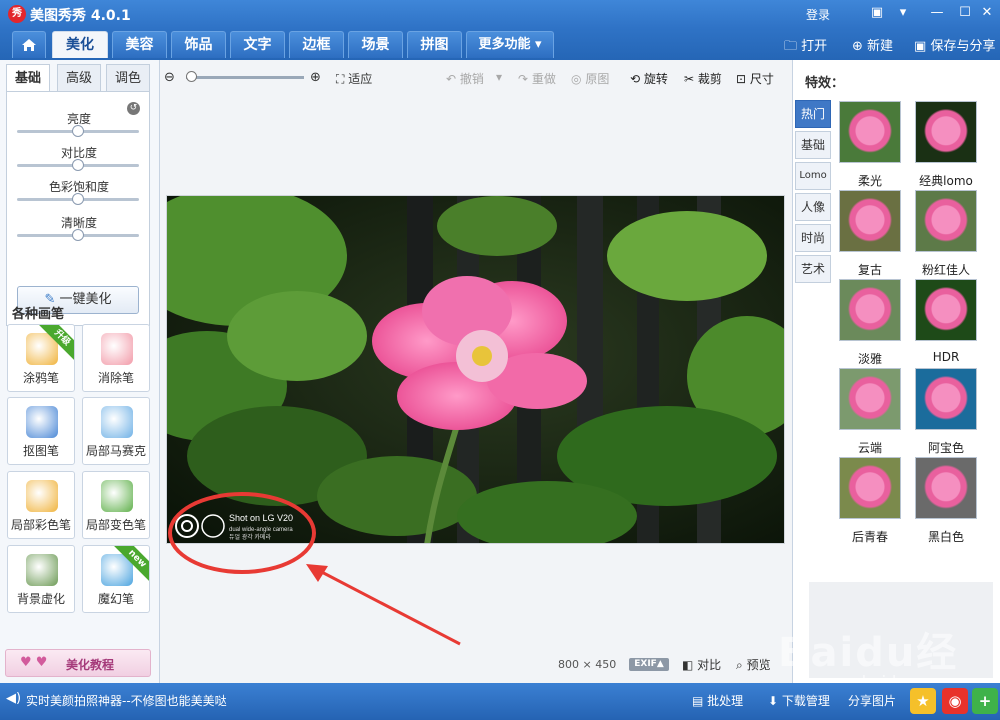 Image resolution: width=1000 pixels, height=720 pixels. What do you see at coordinates (946, 181) in the screenshot?
I see `effect-label: 经典lomo` at bounding box center [946, 181].